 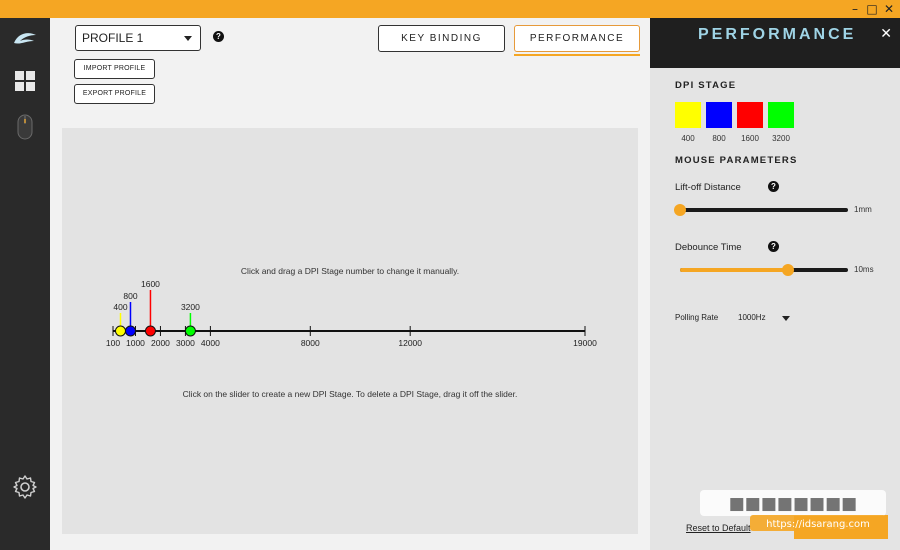 What do you see at coordinates (886, 34) in the screenshot?
I see `close-panel-icon: ✕` at bounding box center [886, 34].